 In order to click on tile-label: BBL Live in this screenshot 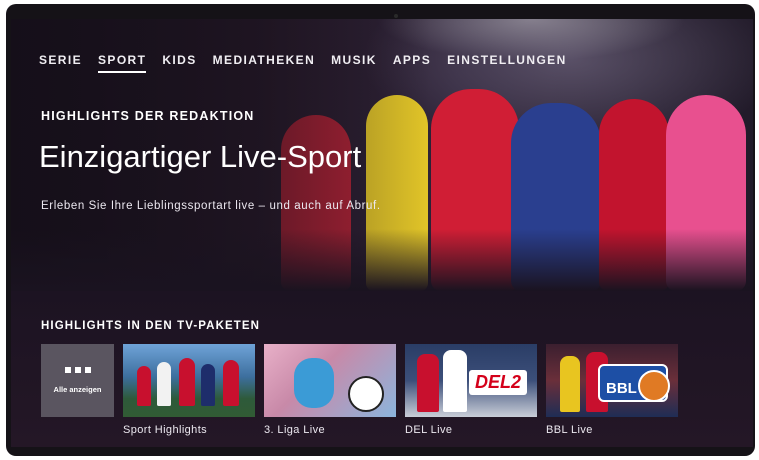, I will do `click(569, 430)`.